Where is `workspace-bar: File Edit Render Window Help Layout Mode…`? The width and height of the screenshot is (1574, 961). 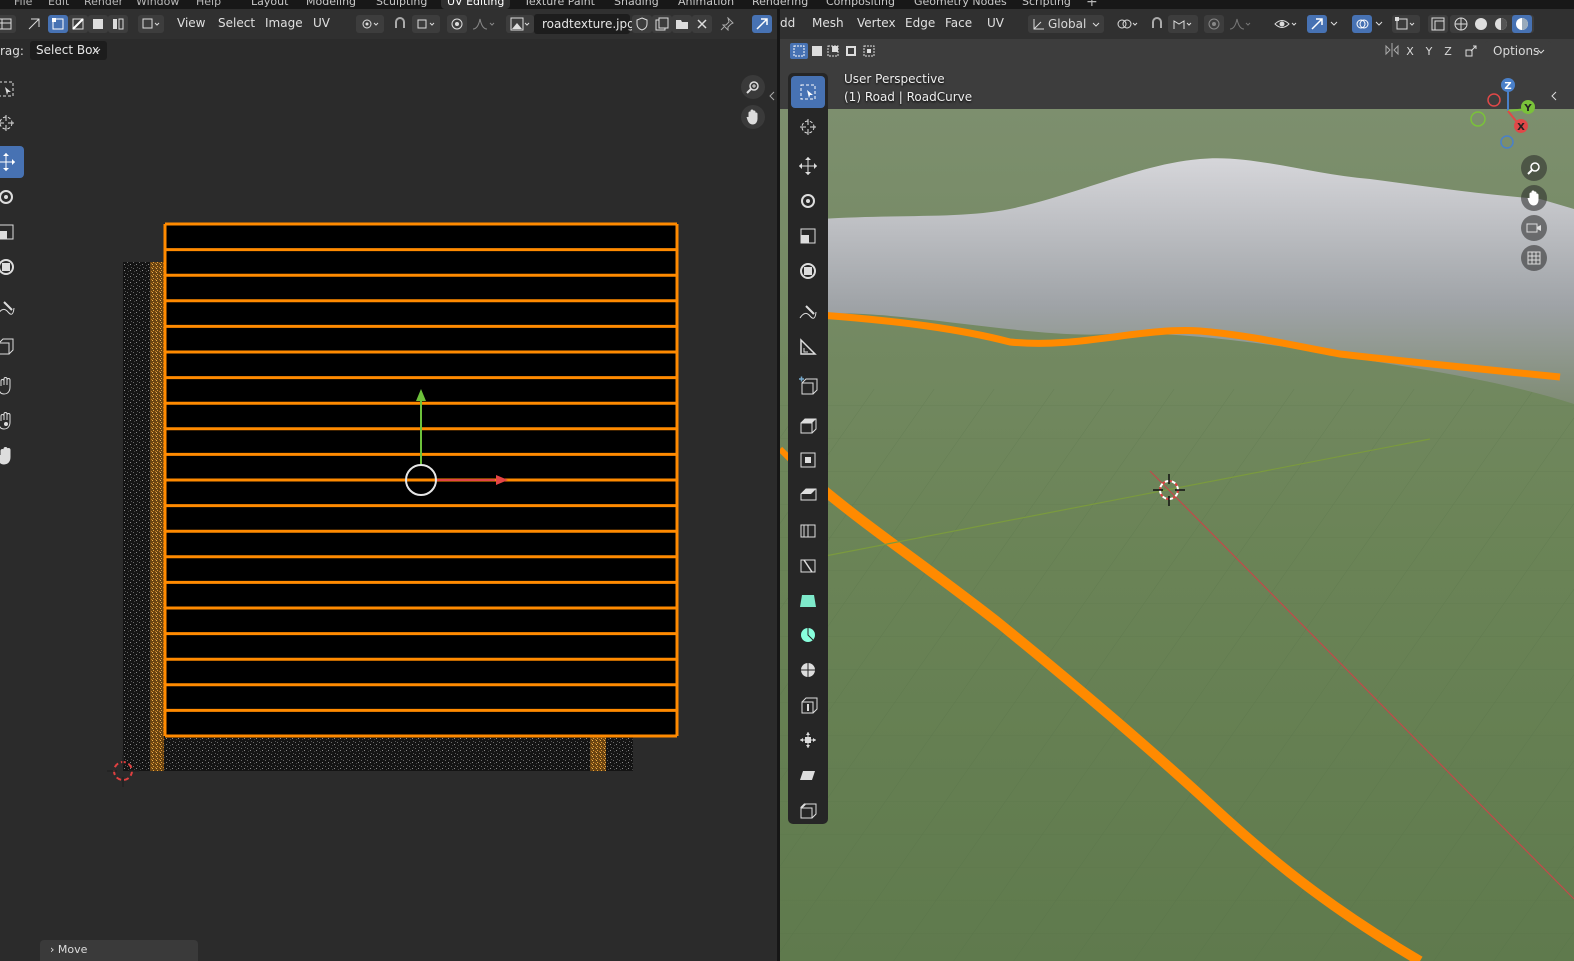 workspace-bar: File Edit Render Window Help Layout Mode… is located at coordinates (787, 4).